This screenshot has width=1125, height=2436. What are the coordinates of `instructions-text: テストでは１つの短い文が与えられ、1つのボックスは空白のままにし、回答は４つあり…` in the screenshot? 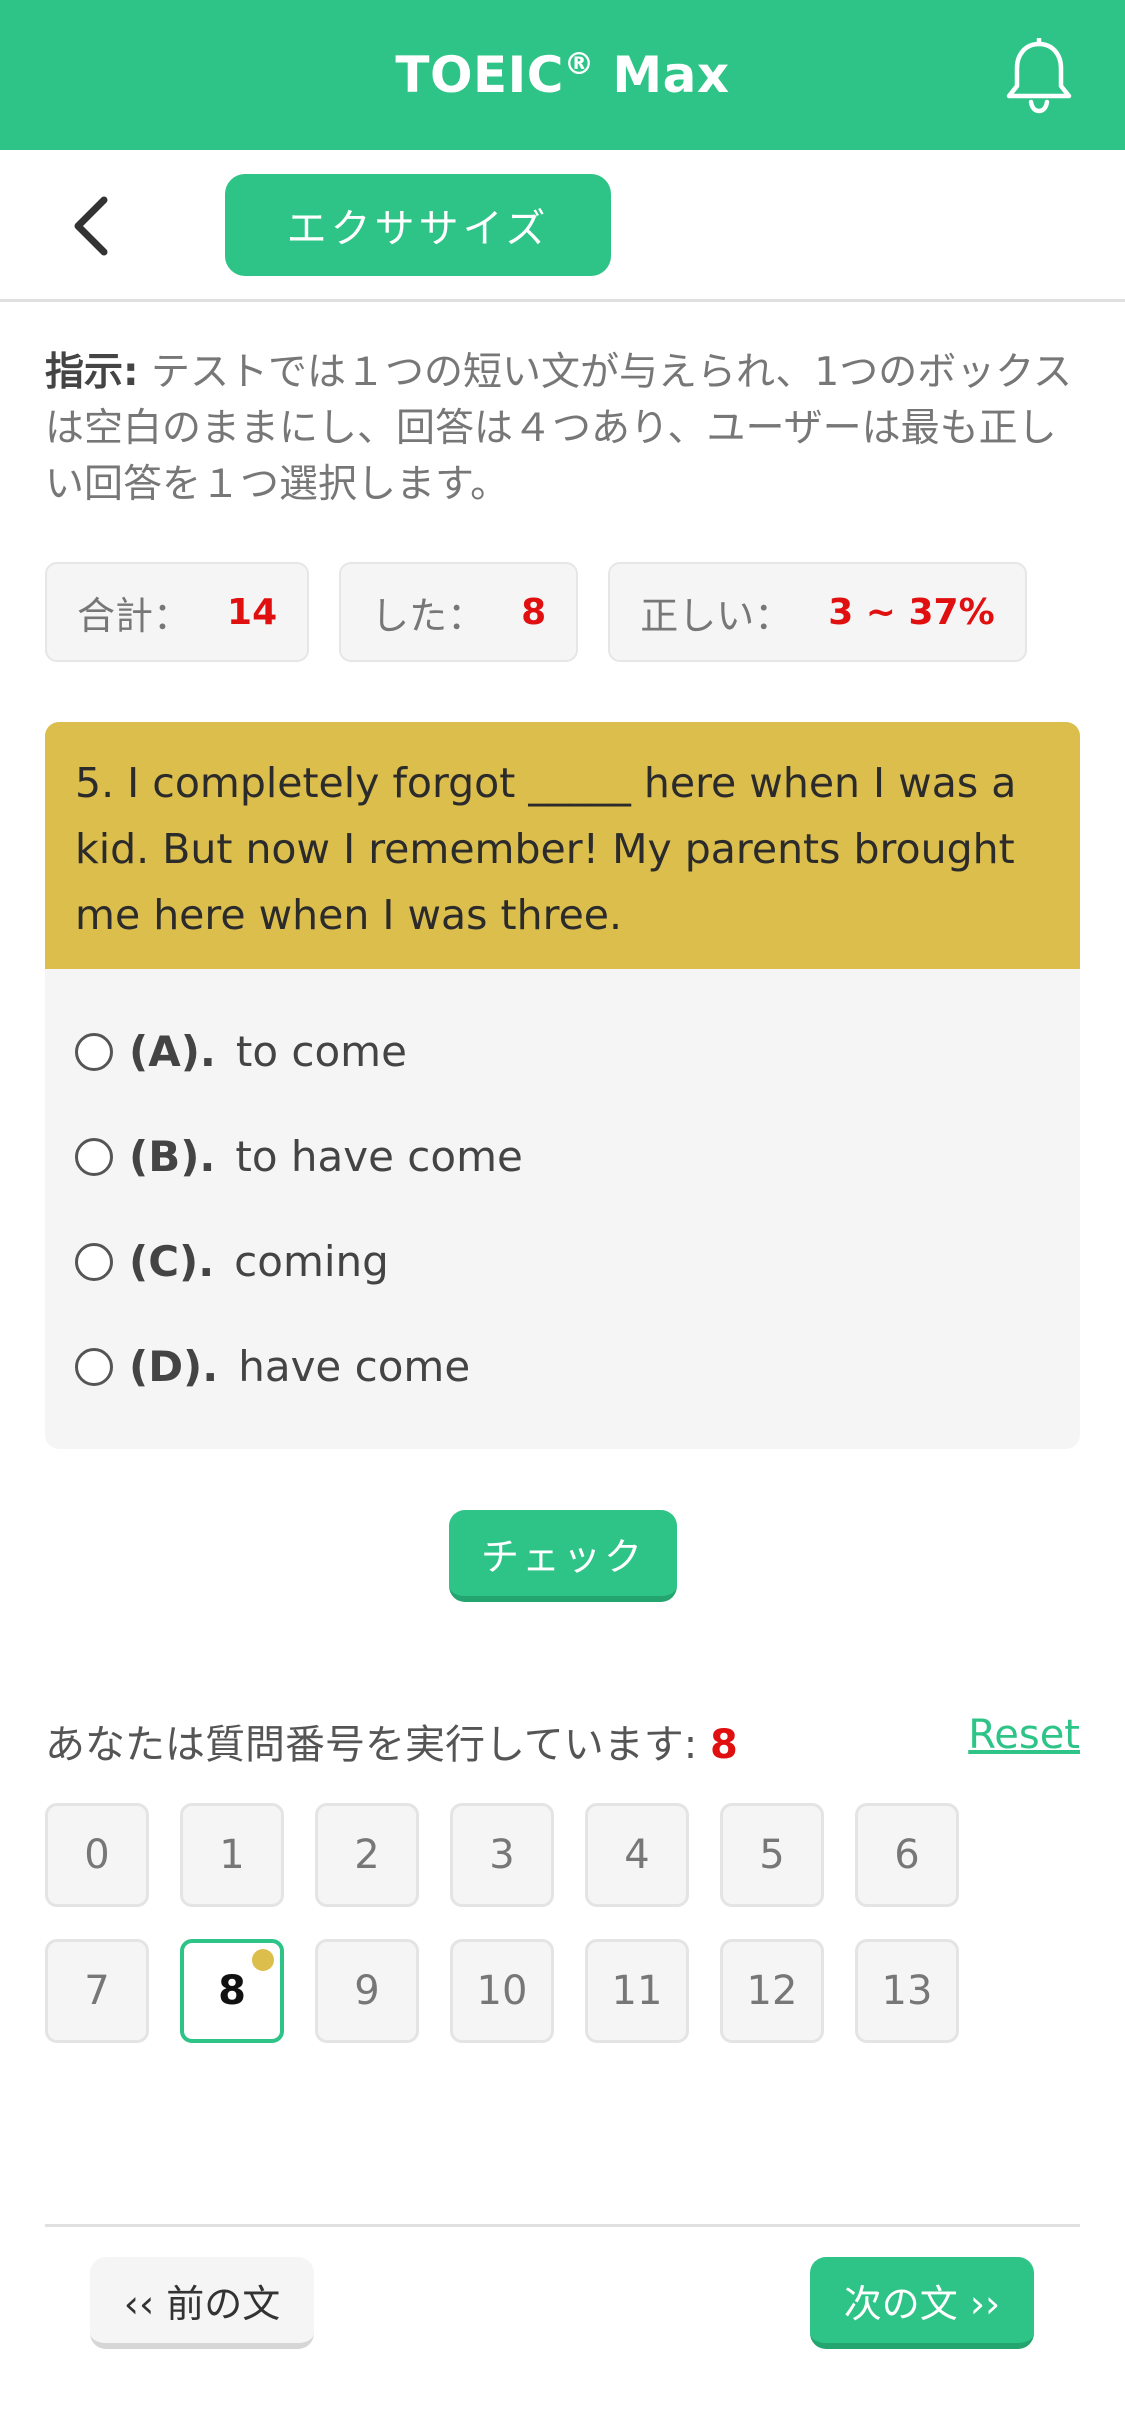 It's located at (559, 428).